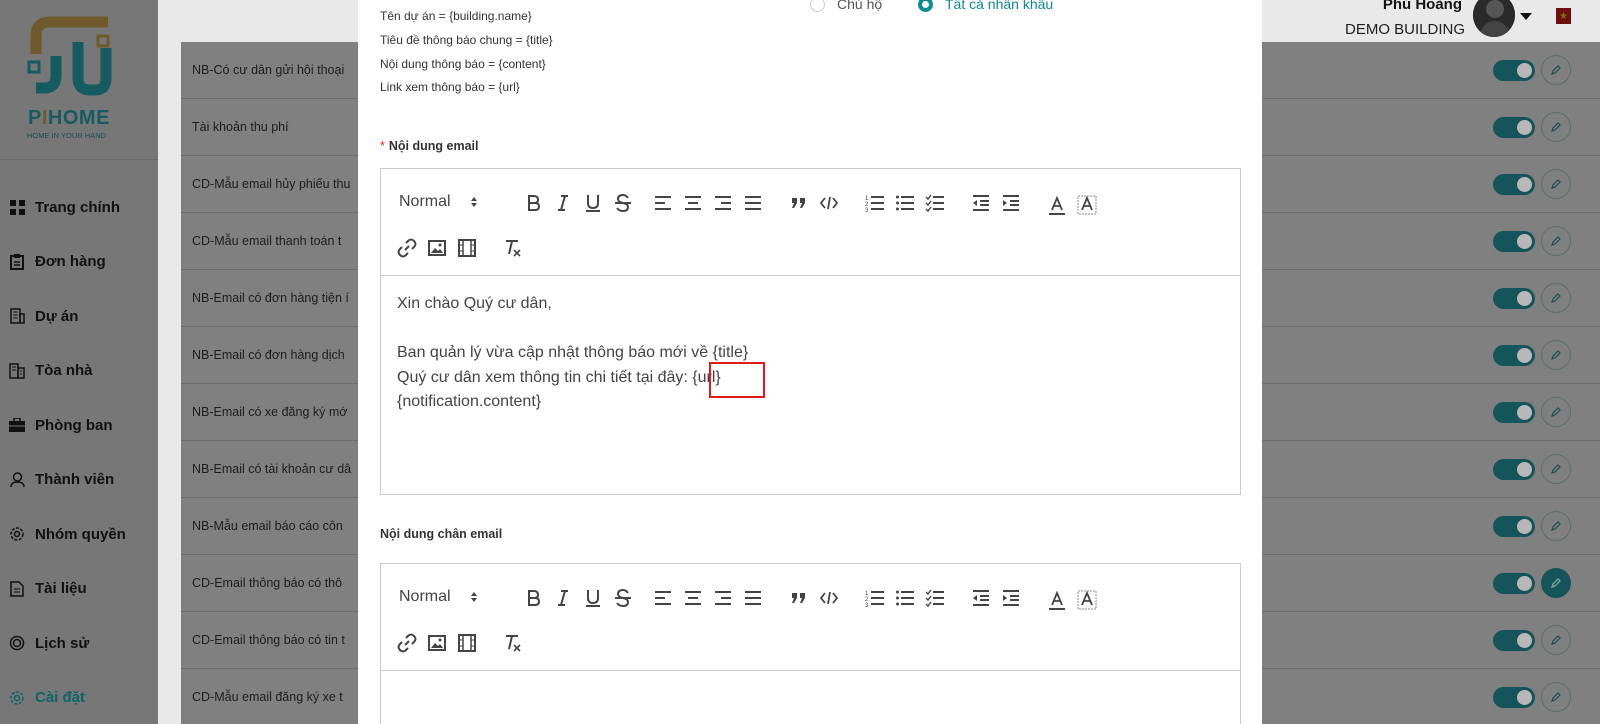 This screenshot has height=724, width=1600. What do you see at coordinates (79, 425) in the screenshot?
I see `sidebar-item-phong-ban: Phòng ban` at bounding box center [79, 425].